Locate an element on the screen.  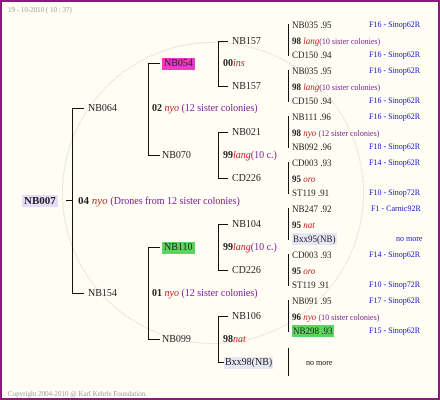
gen-word: ins is located at coordinates (239, 63).